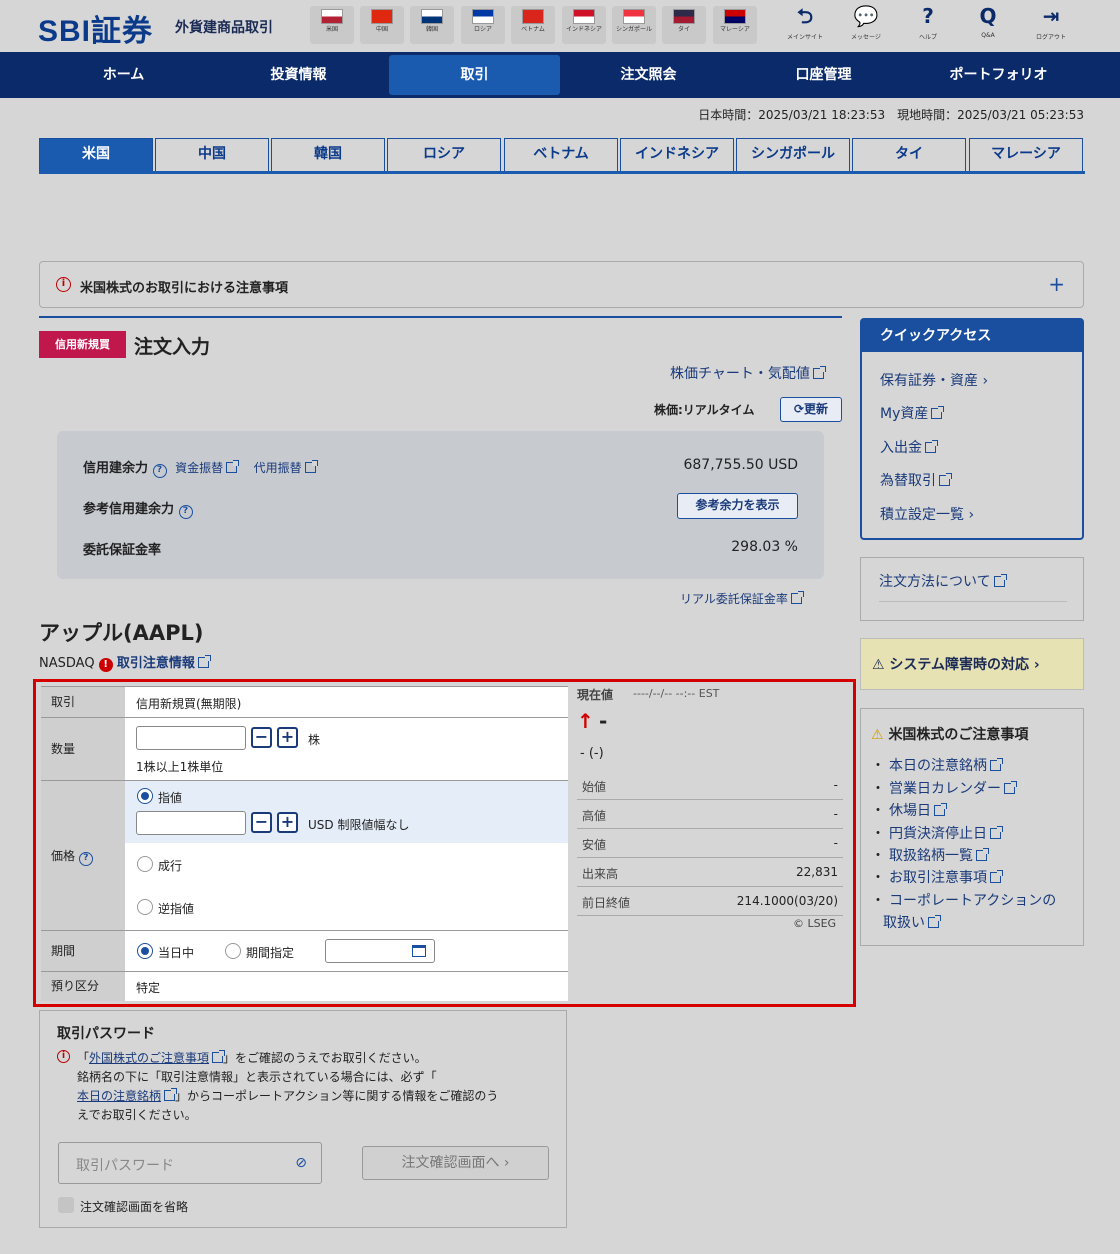 The height and width of the screenshot is (1254, 1120). What do you see at coordinates (328, 154) in the screenshot?
I see `tab-country-2: 韓国` at bounding box center [328, 154].